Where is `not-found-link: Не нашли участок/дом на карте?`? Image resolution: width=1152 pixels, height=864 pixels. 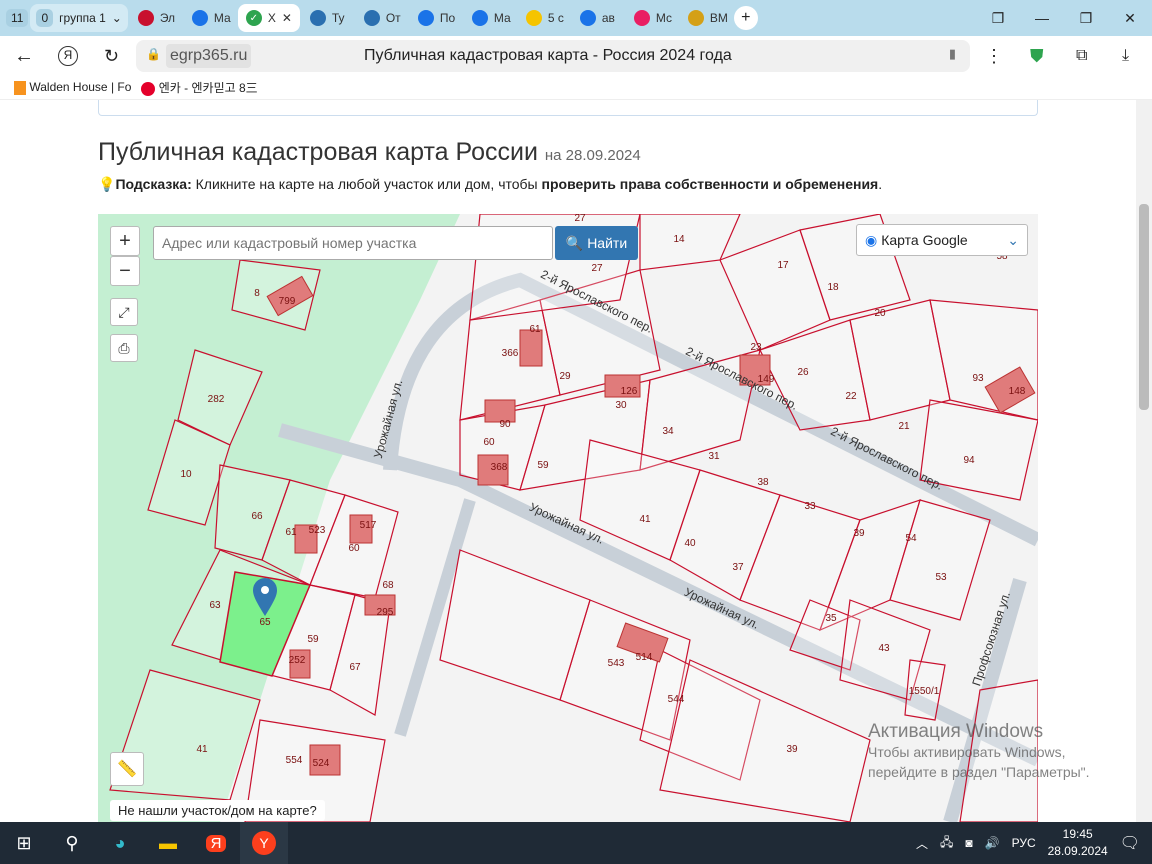 not-found-link: Не нашли участок/дом на карте? is located at coordinates (217, 810).